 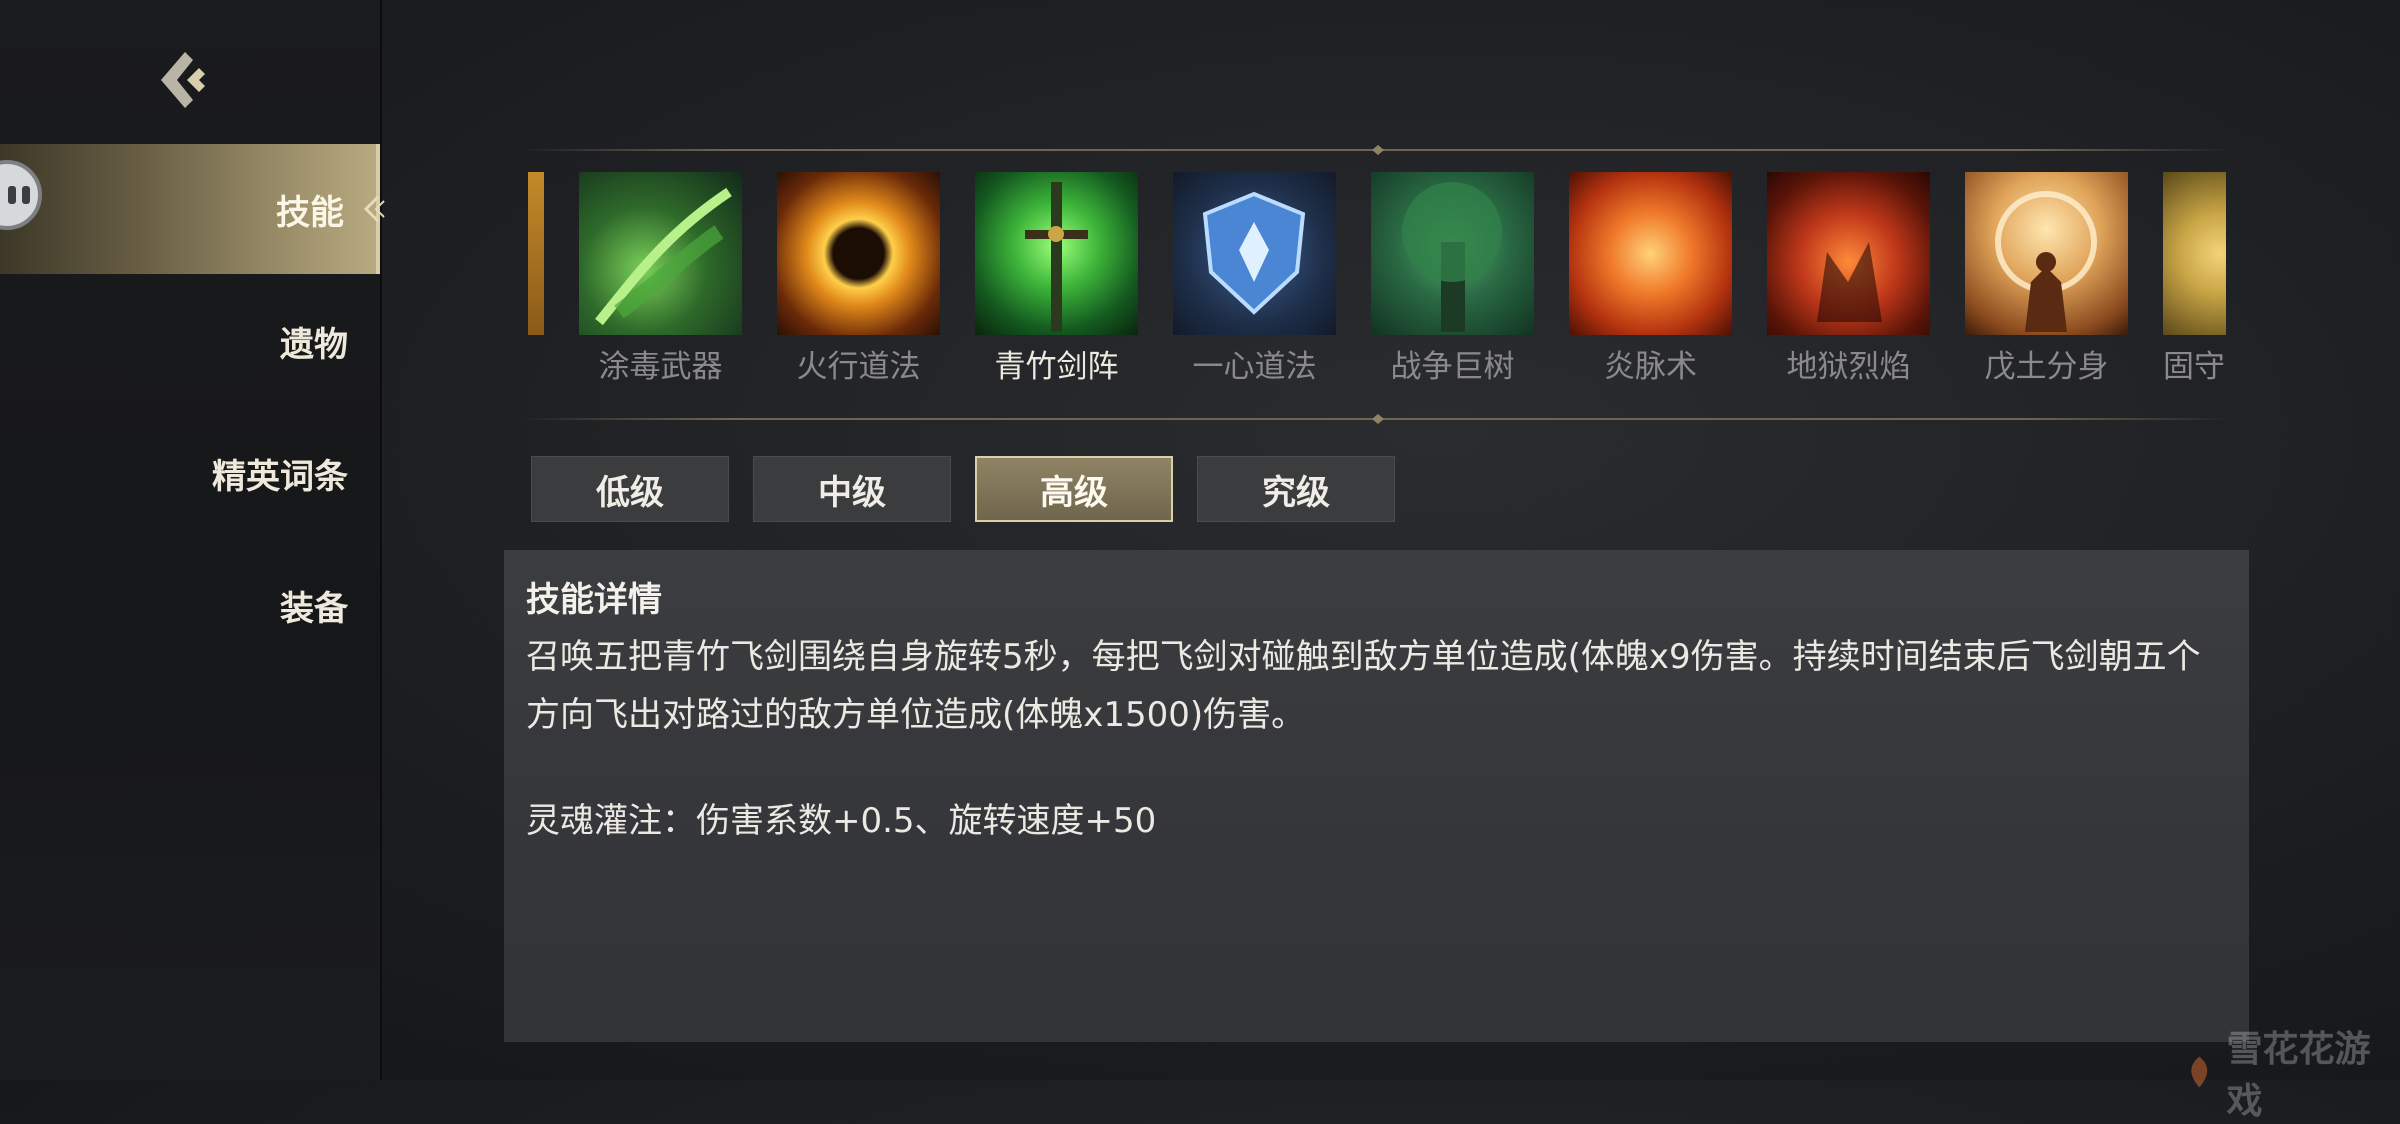 What do you see at coordinates (2046, 253) in the screenshot?
I see `earth-clone-icon` at bounding box center [2046, 253].